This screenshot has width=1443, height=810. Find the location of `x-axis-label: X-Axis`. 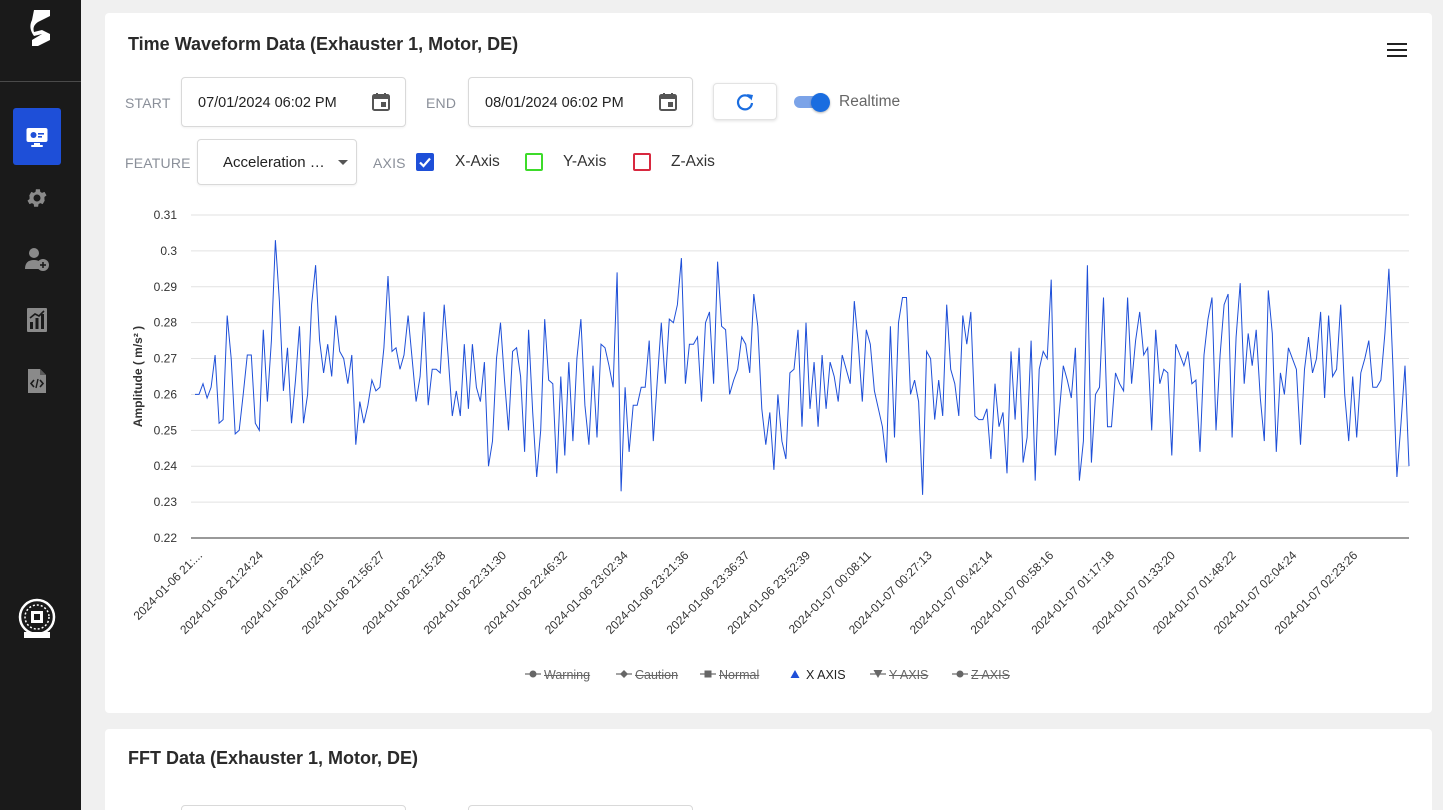

x-axis-label: X-Axis is located at coordinates (477, 162).